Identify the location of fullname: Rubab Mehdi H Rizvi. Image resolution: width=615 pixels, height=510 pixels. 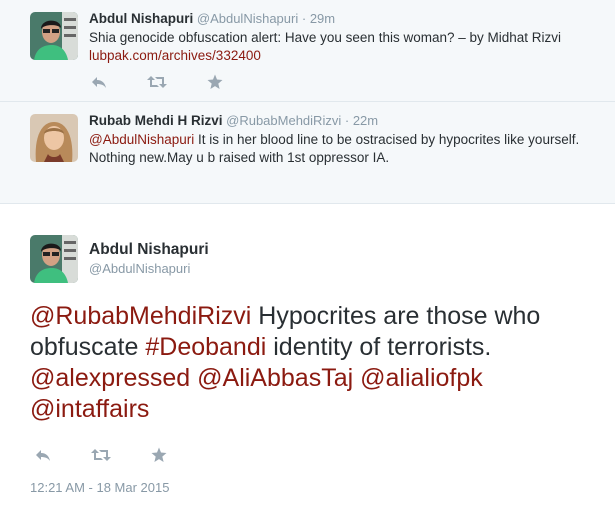
(156, 120).